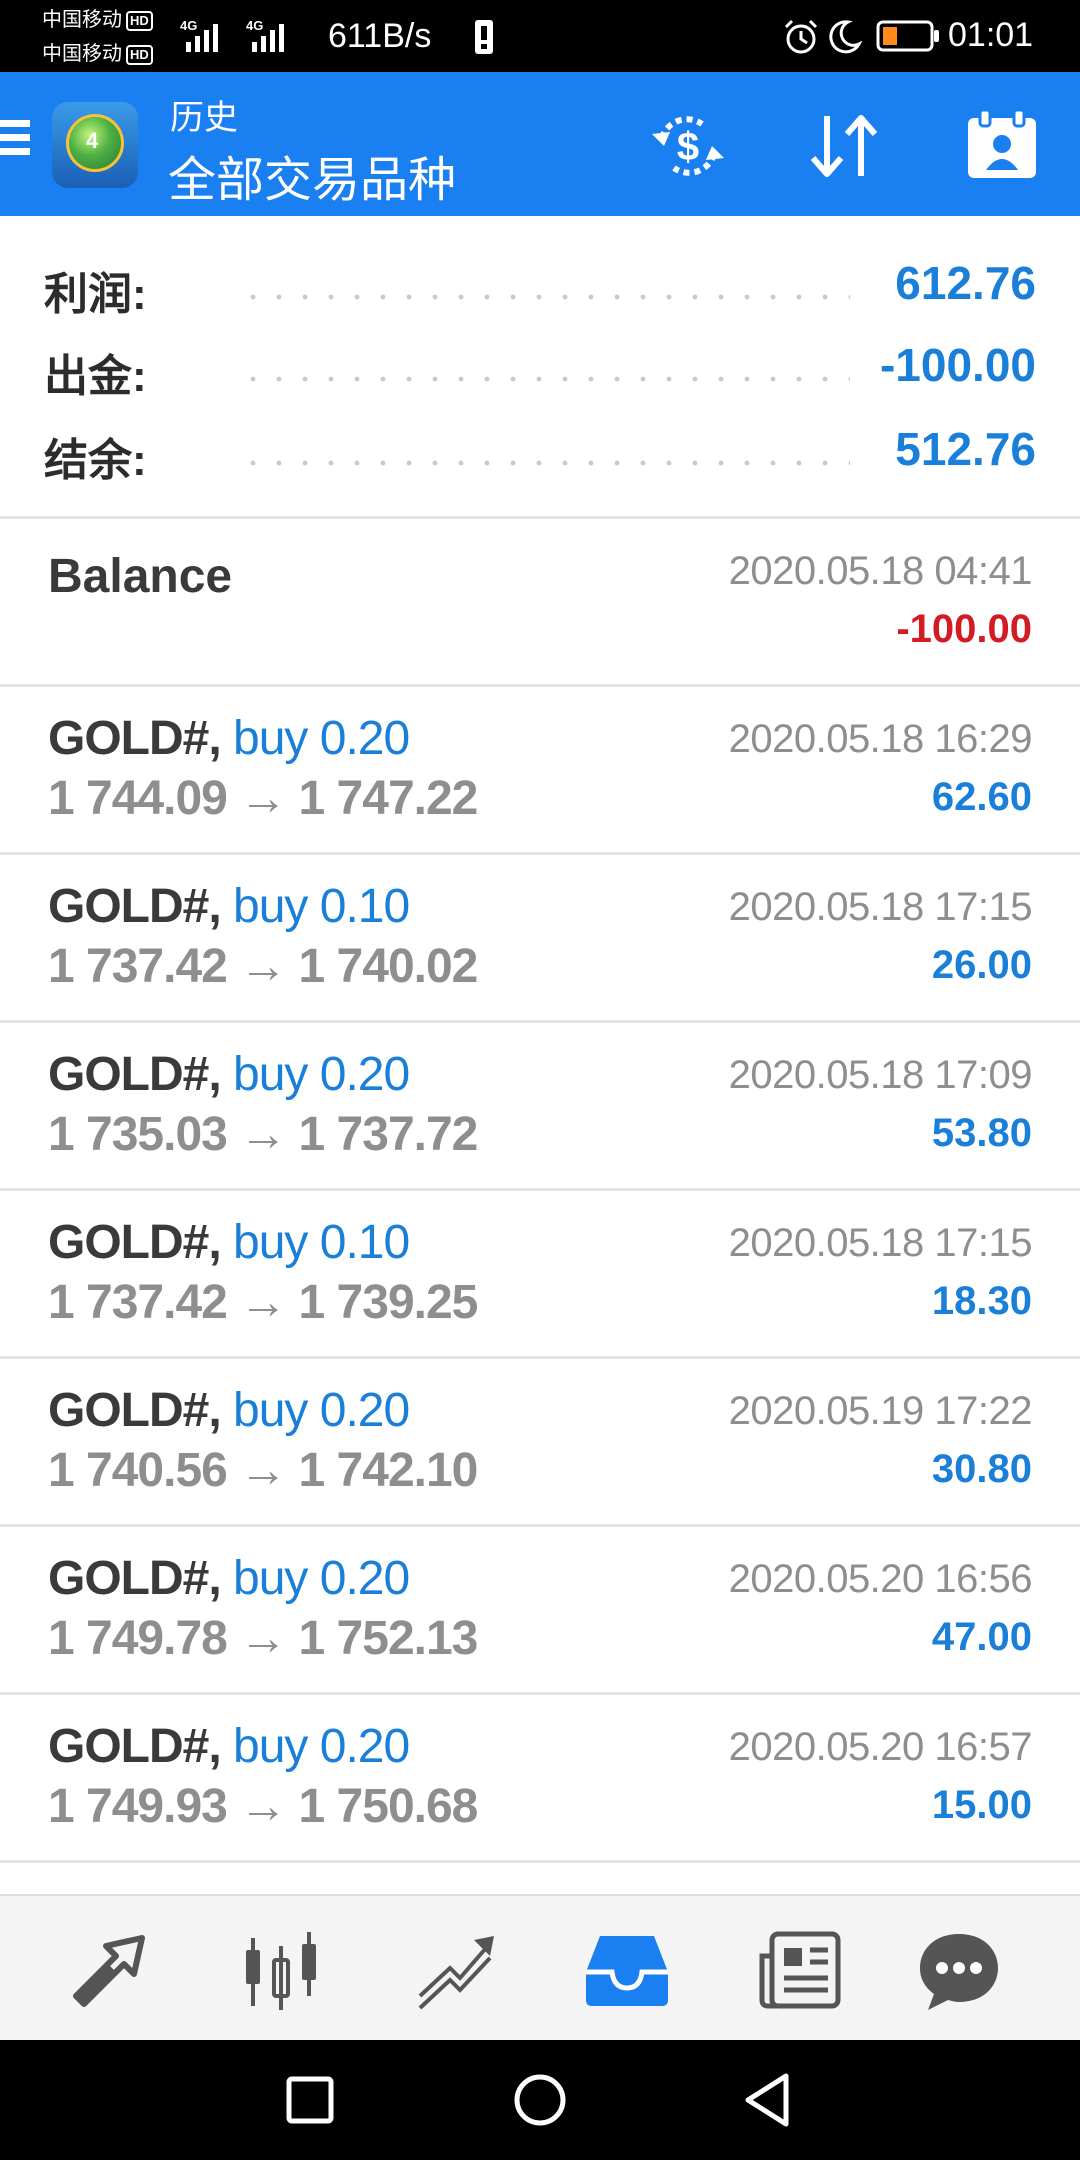 Image resolution: width=1080 pixels, height=2160 pixels. What do you see at coordinates (981, 1805) in the screenshot?
I see `deal-profit: 15.00` at bounding box center [981, 1805].